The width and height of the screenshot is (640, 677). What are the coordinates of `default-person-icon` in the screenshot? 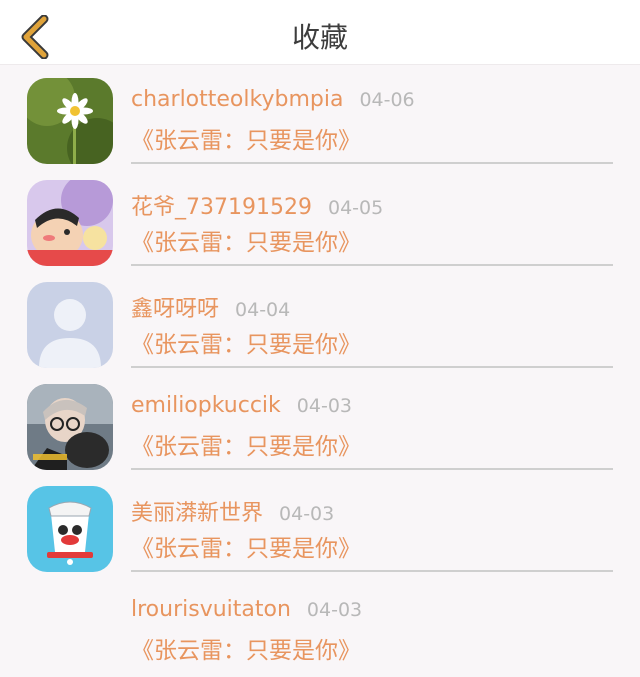 It's located at (70, 325).